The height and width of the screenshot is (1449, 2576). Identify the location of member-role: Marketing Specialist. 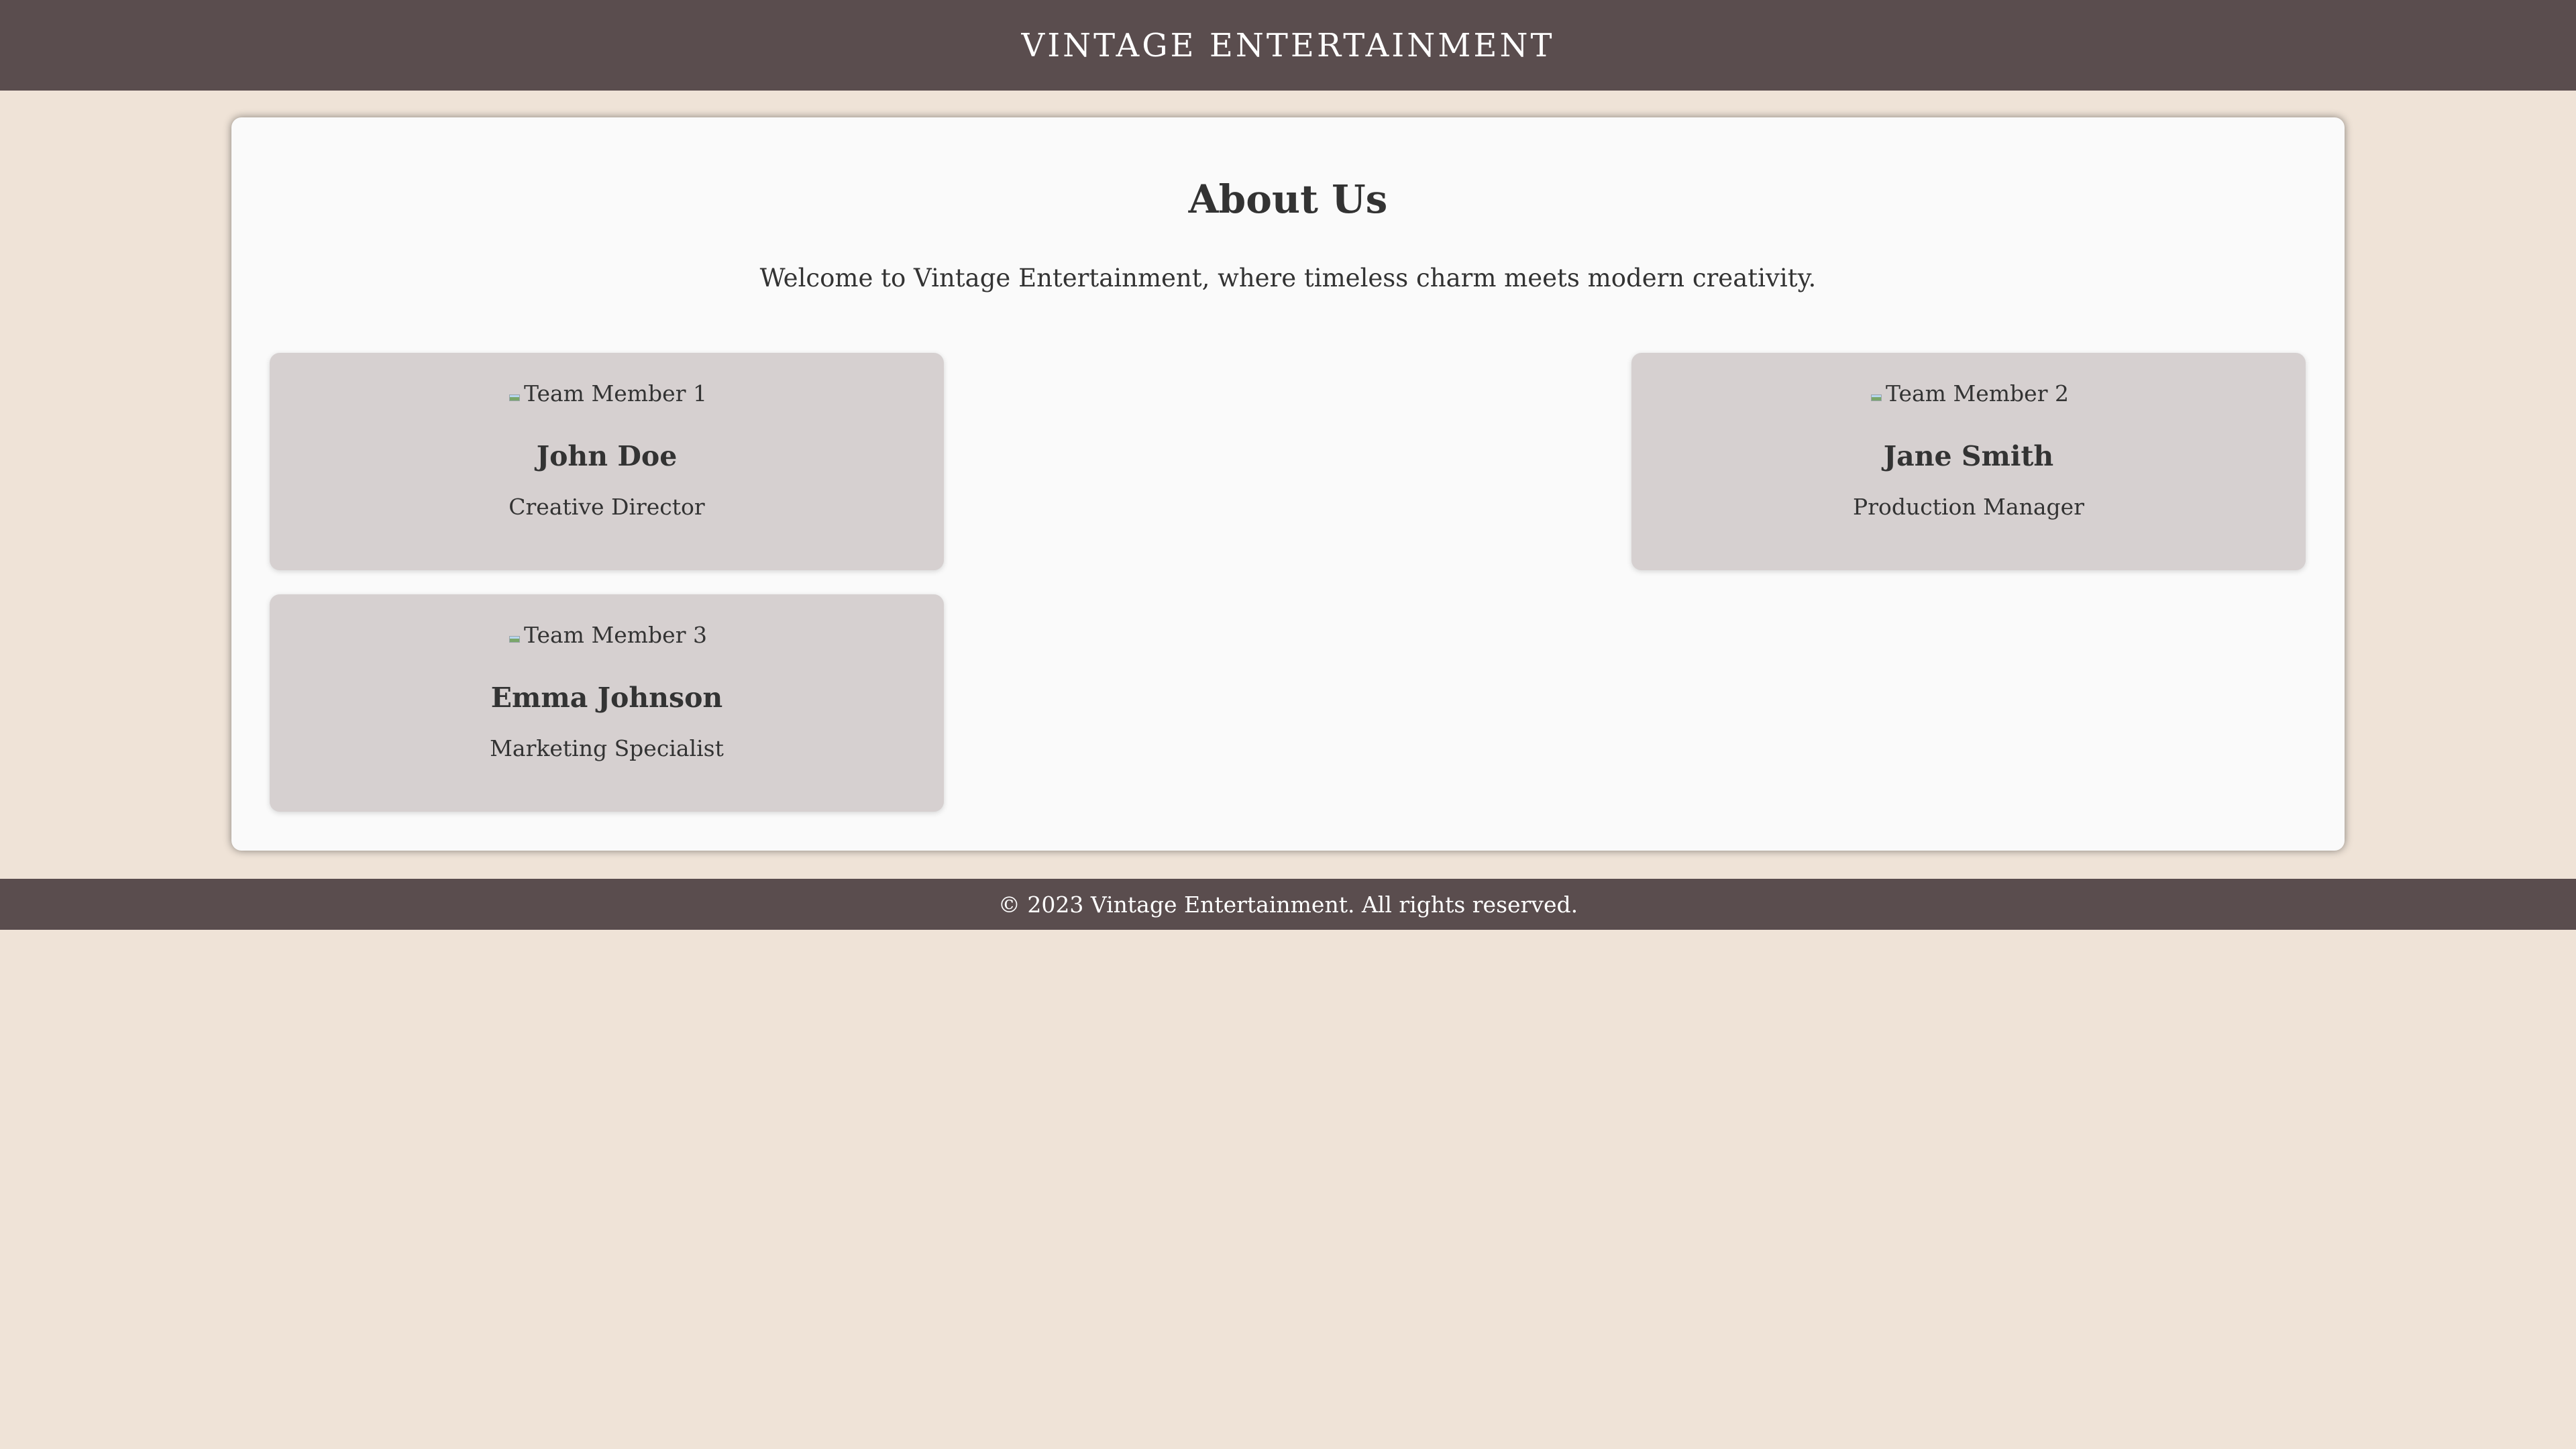
(607, 748).